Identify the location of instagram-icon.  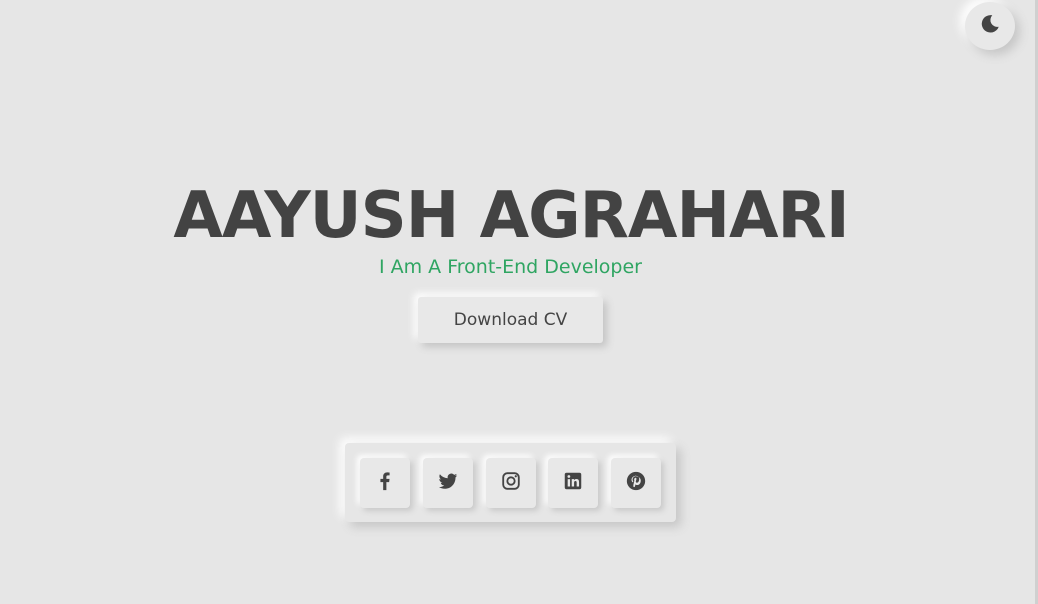
(511, 483).